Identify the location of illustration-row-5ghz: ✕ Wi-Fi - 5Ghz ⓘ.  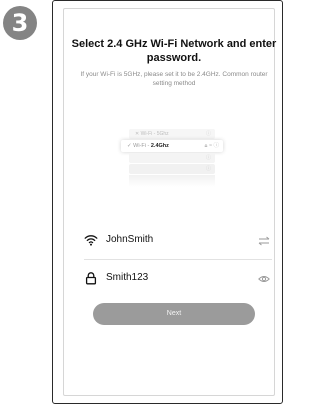
(172, 134).